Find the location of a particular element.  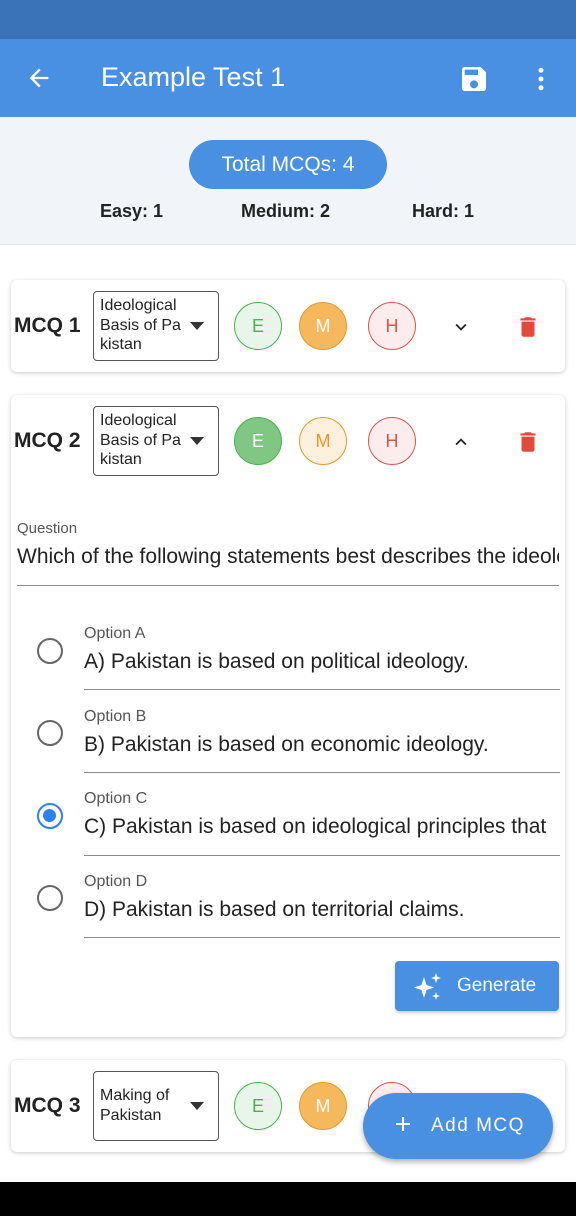

option-a-caption: Option A is located at coordinates (115, 633).